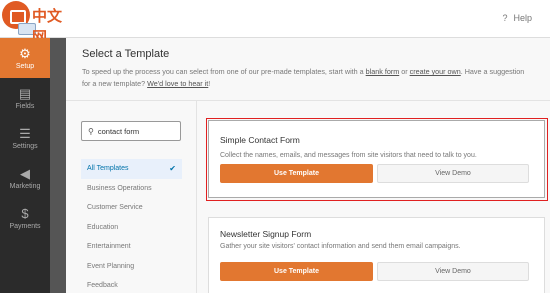  What do you see at coordinates (25, 226) in the screenshot?
I see `sidebar-item-label: Payments` at bounding box center [25, 226].